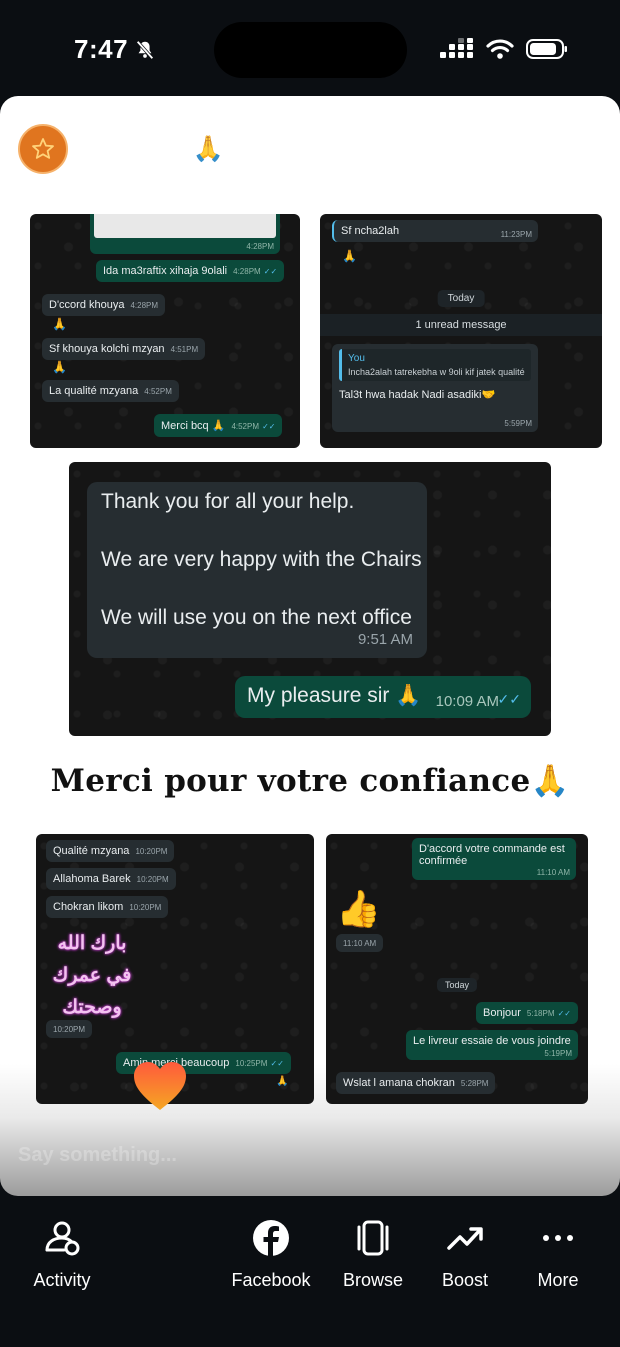 This screenshot has height=1347, width=620. Describe the element at coordinates (271, 1280) in the screenshot. I see `tab-label: Facebook` at that location.